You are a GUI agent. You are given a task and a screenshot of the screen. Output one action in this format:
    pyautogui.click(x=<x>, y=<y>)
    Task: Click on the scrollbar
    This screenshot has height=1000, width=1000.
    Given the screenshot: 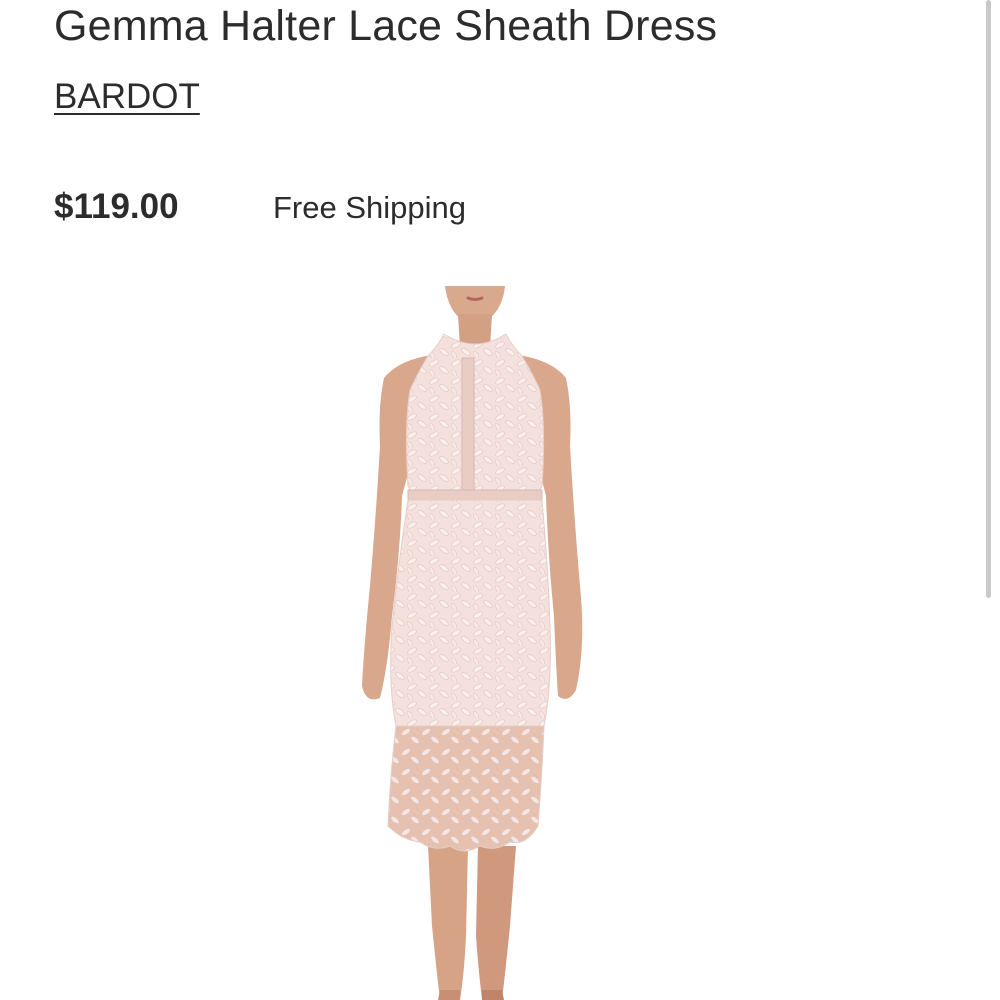 What is the action you would take?
    pyautogui.click(x=988, y=299)
    